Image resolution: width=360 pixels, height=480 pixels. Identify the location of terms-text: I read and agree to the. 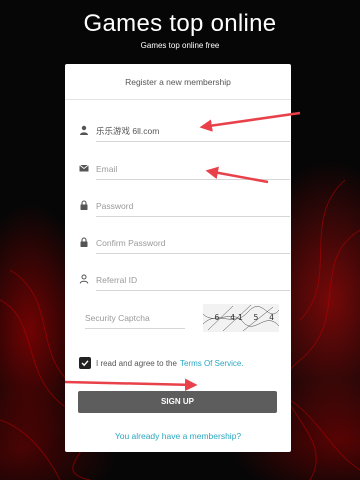
(136, 363).